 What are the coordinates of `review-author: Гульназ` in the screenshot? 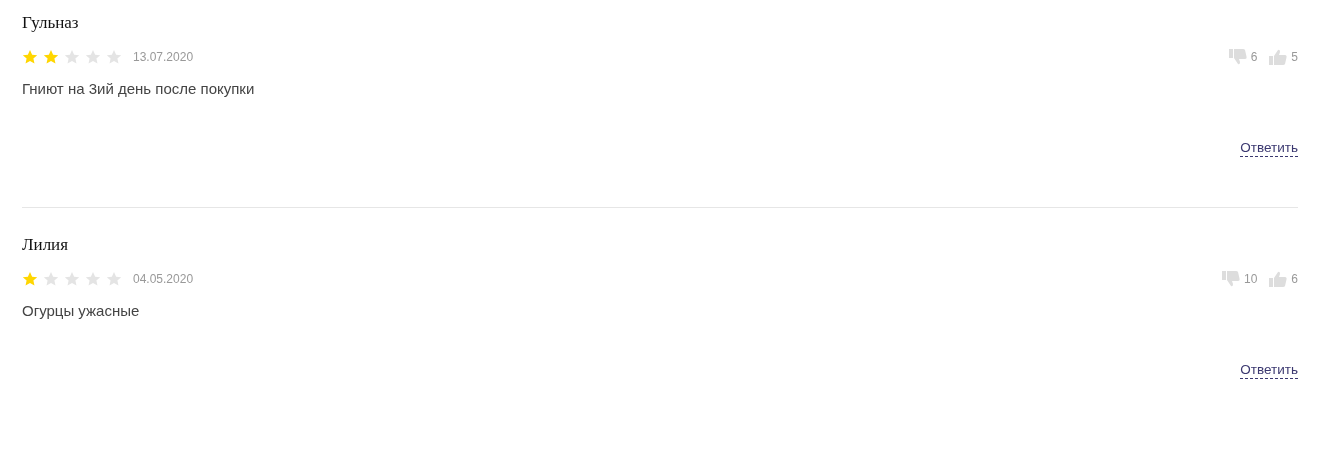 It's located at (51, 23).